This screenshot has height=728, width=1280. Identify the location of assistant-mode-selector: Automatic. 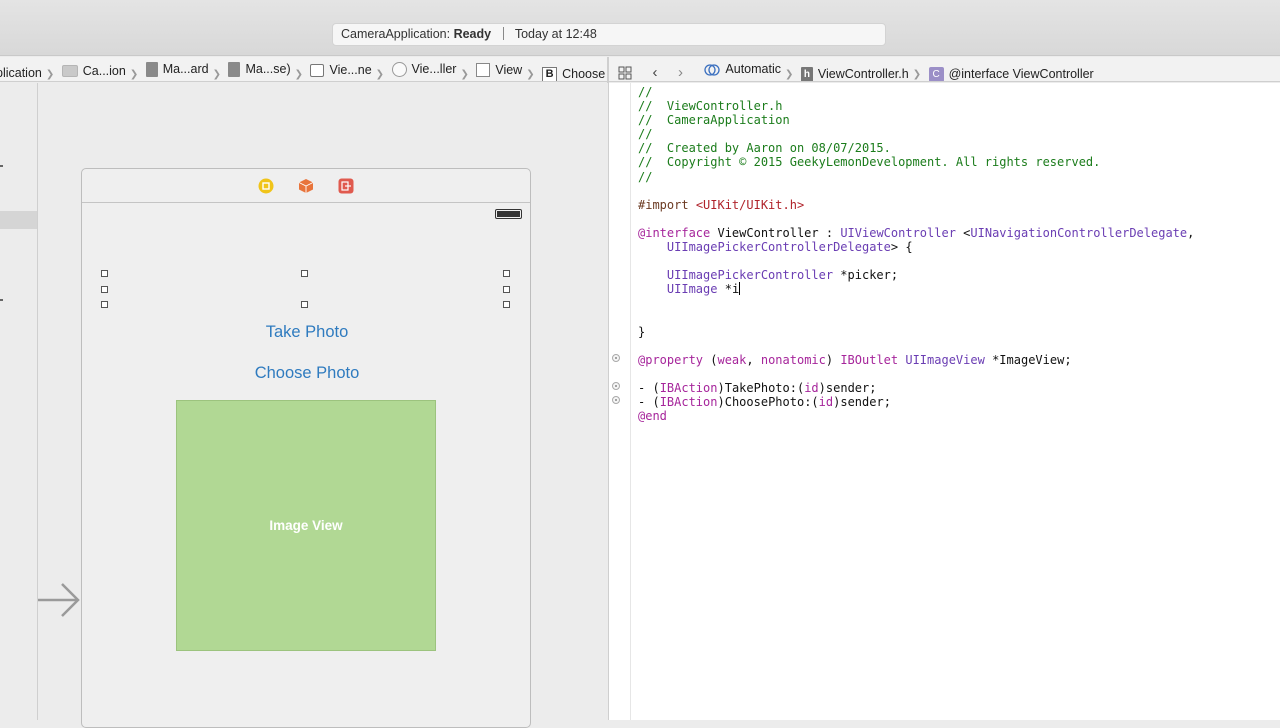
(743, 69).